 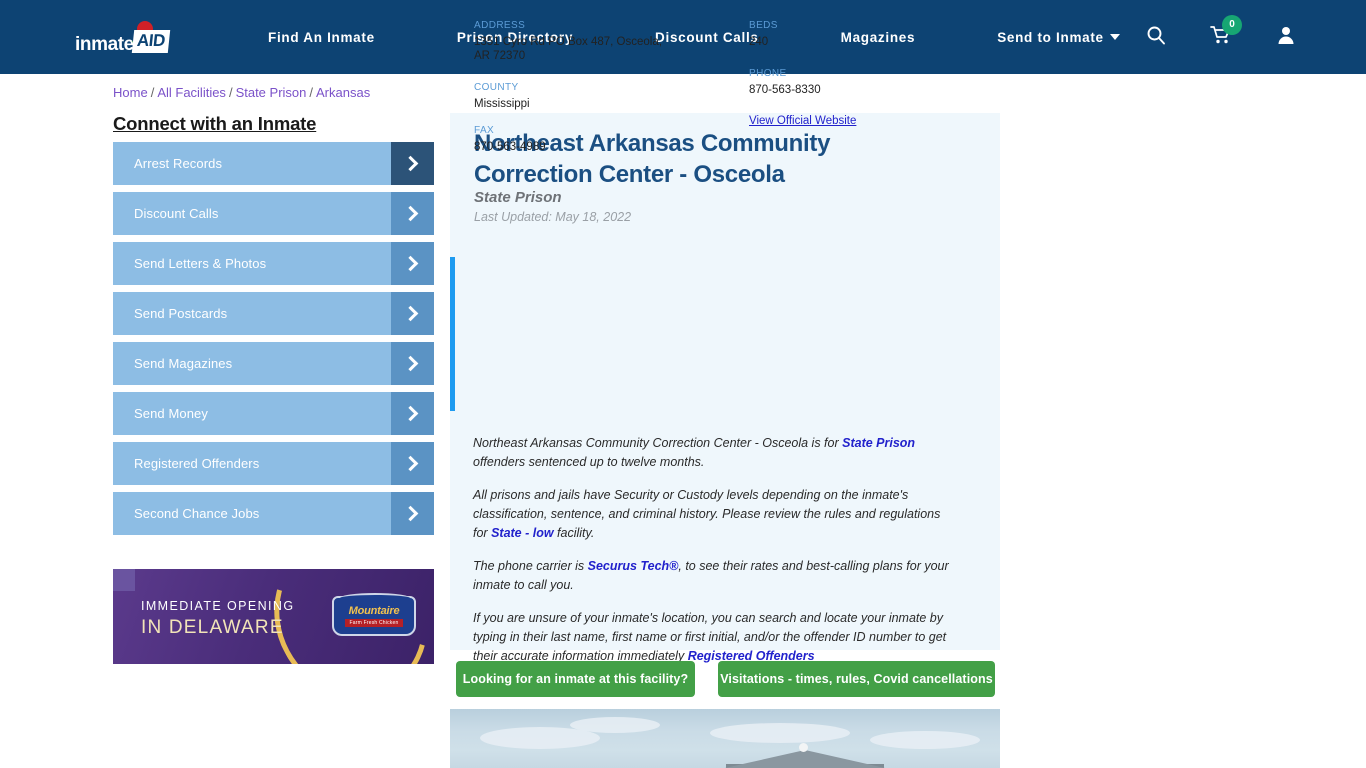 What do you see at coordinates (633, 566) in the screenshot?
I see `inline-link-securus-tech: Securus Tech®` at bounding box center [633, 566].